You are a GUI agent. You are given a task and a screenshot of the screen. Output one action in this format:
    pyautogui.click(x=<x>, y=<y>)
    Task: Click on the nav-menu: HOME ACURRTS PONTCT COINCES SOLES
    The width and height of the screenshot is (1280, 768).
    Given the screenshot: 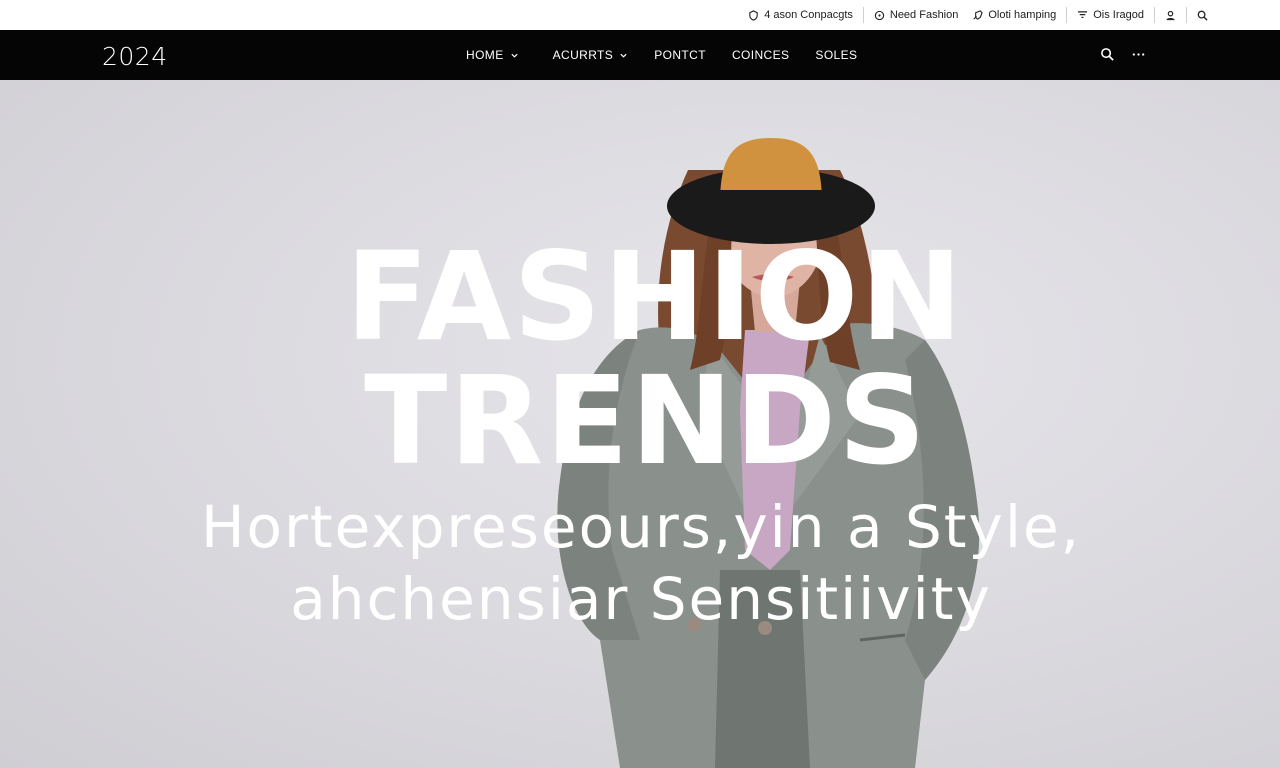 What is the action you would take?
    pyautogui.click(x=661, y=55)
    